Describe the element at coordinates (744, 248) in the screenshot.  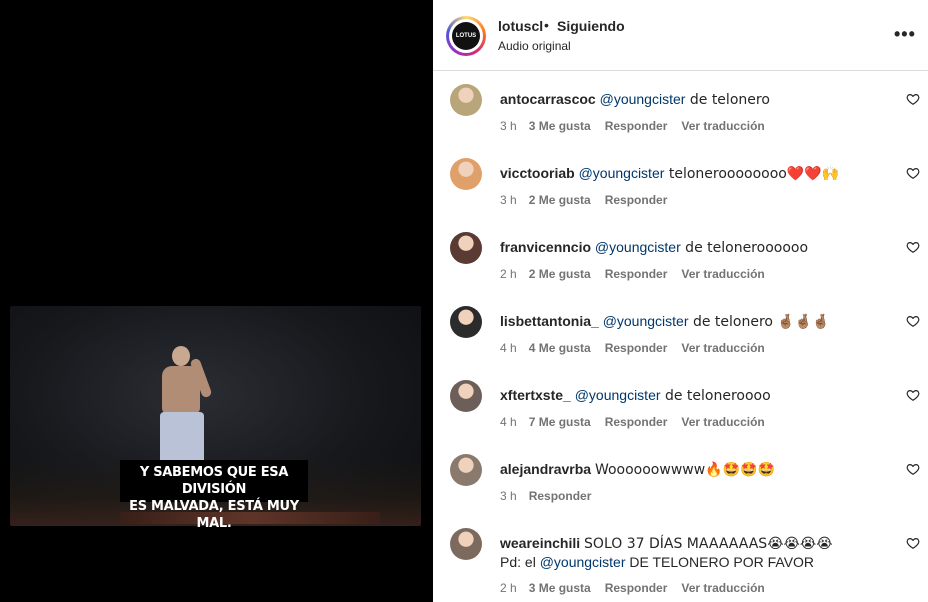
I see `comment-body: de teloneroooooo` at that location.